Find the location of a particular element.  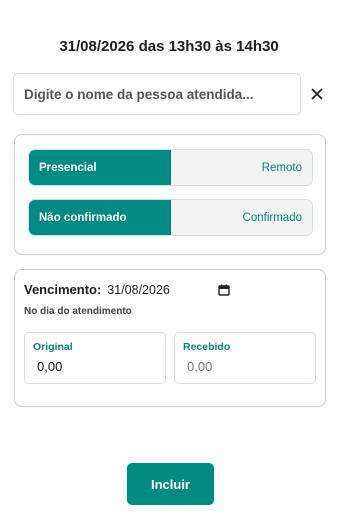

toggle-presencial: Presencial is located at coordinates (100, 167).